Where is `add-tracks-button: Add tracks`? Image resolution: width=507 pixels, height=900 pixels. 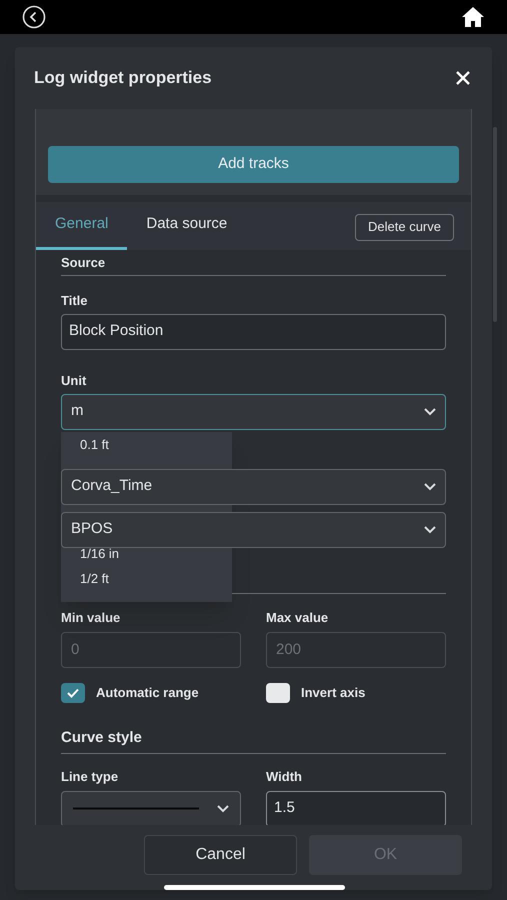
add-tracks-button: Add tracks is located at coordinates (253, 164).